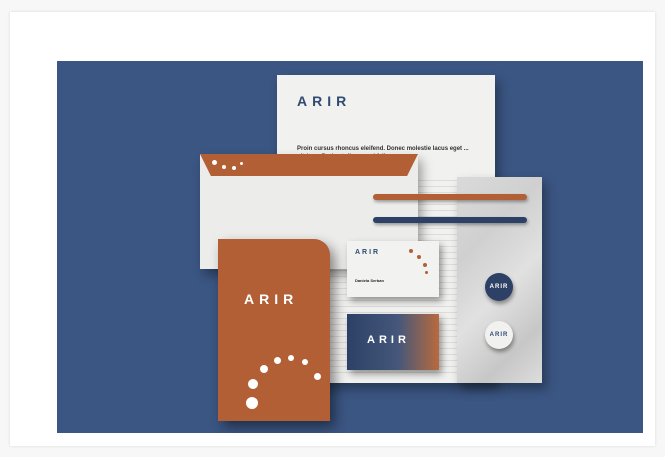 This screenshot has width=665, height=457. Describe the element at coordinates (309, 165) in the screenshot. I see `envelope-flap` at that location.